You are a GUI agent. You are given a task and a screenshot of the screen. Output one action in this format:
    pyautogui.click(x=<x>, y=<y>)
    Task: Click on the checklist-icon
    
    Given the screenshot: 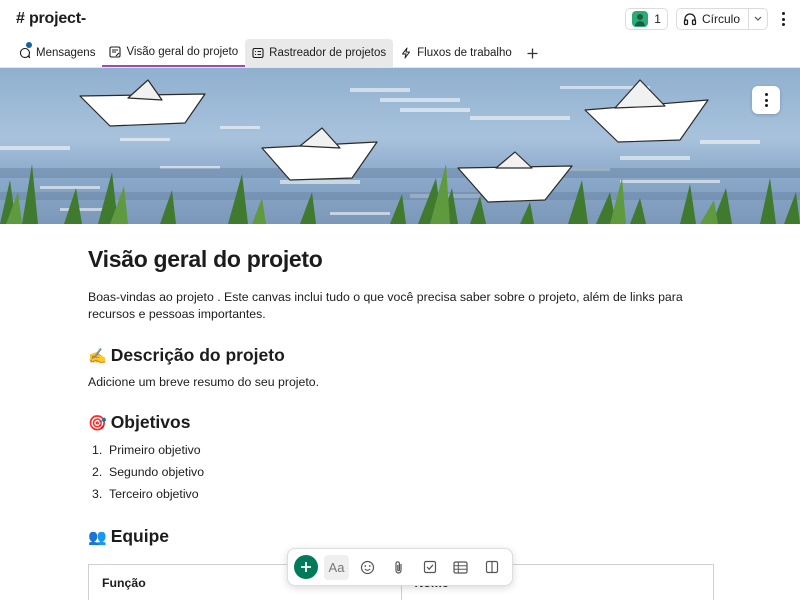 What is the action you would take?
    pyautogui.click(x=429, y=567)
    